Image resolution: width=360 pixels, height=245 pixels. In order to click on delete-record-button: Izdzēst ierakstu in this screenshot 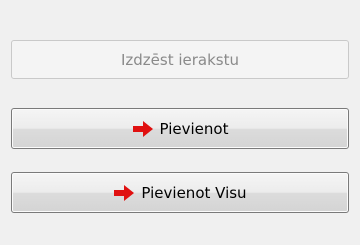, I will do `click(180, 59)`.